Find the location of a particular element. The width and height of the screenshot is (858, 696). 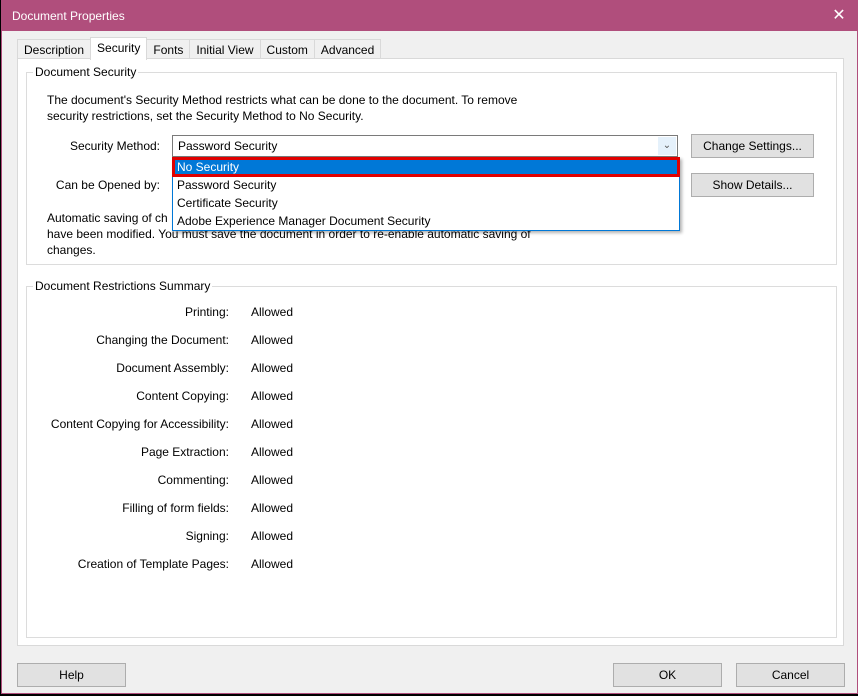

ok-button: OK is located at coordinates (667, 675).